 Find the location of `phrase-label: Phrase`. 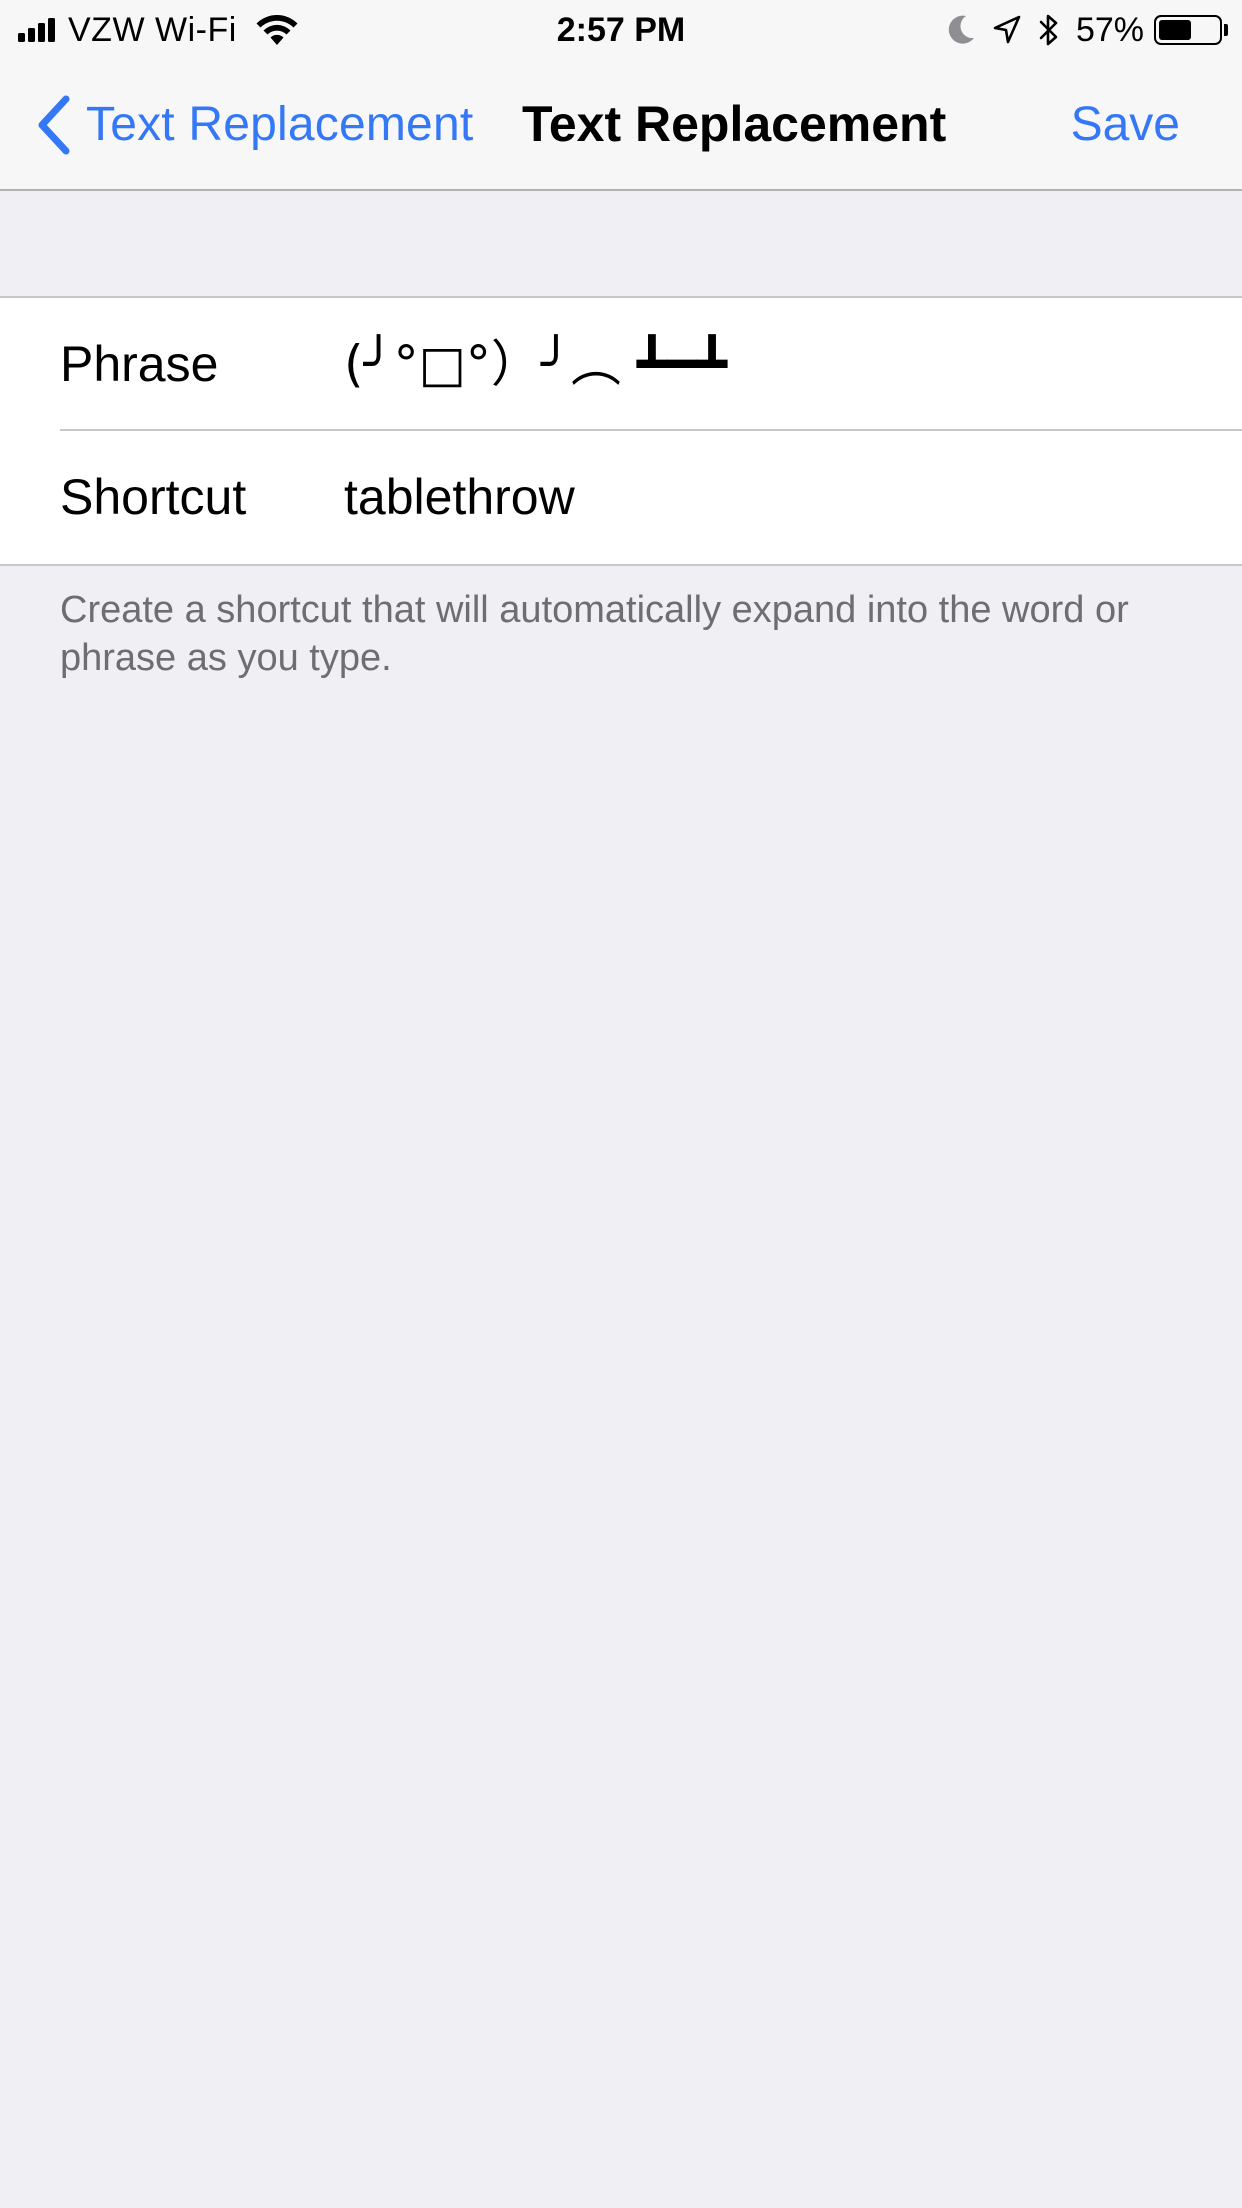

phrase-label: Phrase is located at coordinates (139, 364).